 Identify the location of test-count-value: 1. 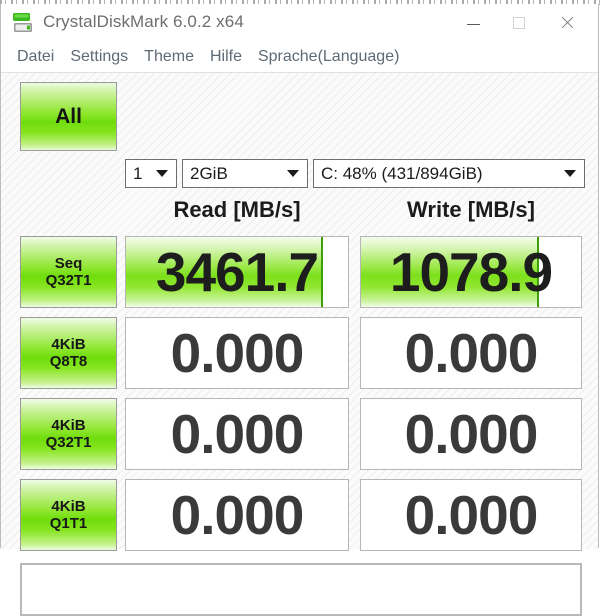
(138, 173).